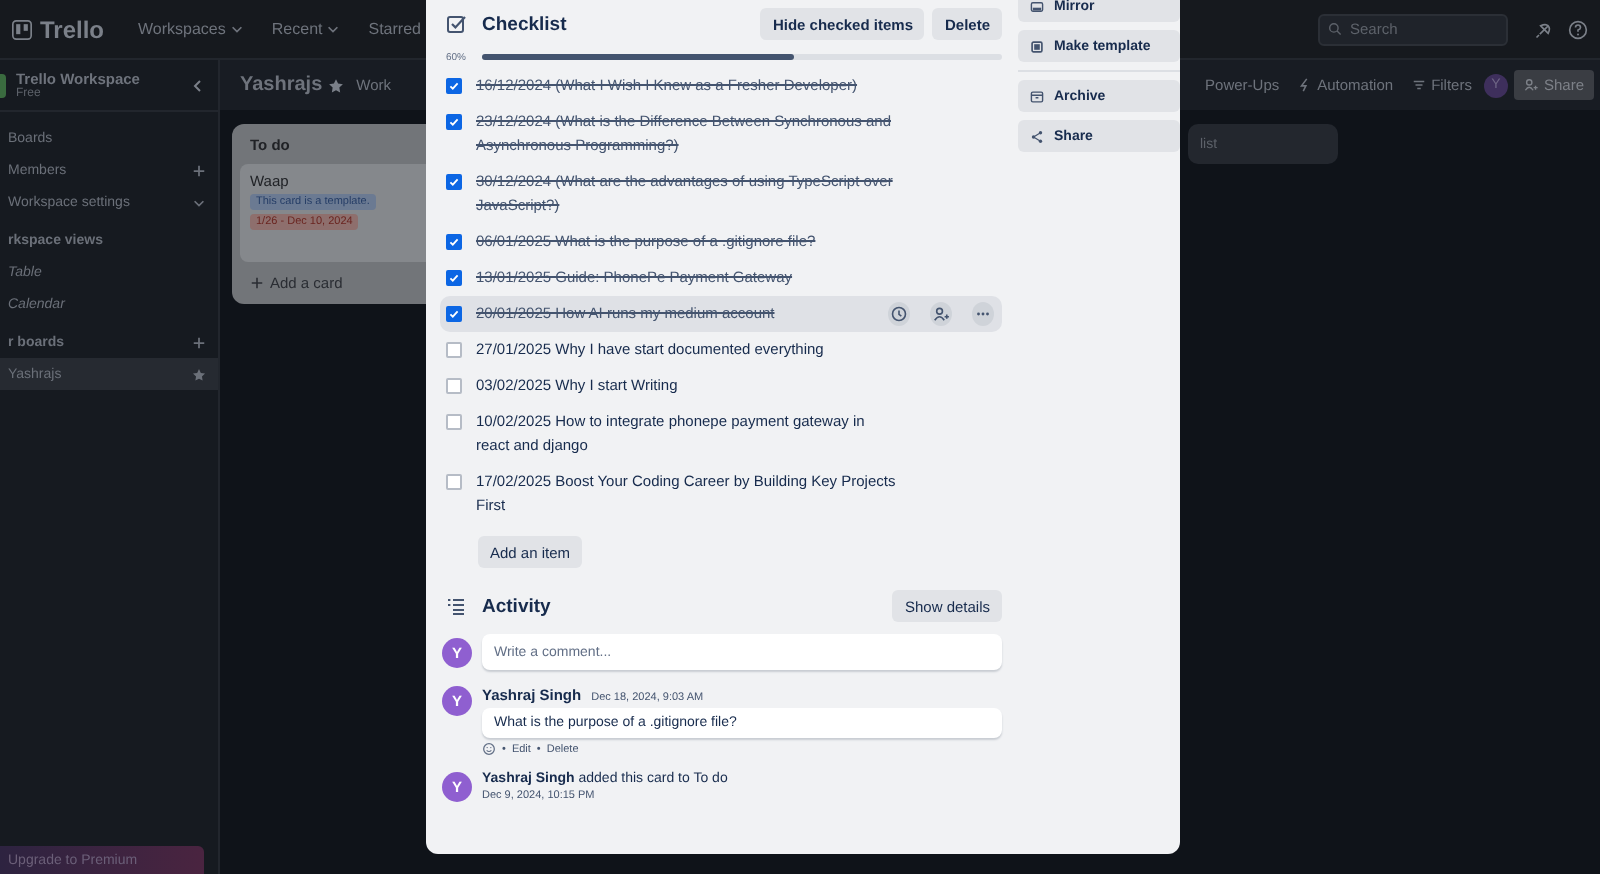  I want to click on archive-icon, so click(1037, 96).